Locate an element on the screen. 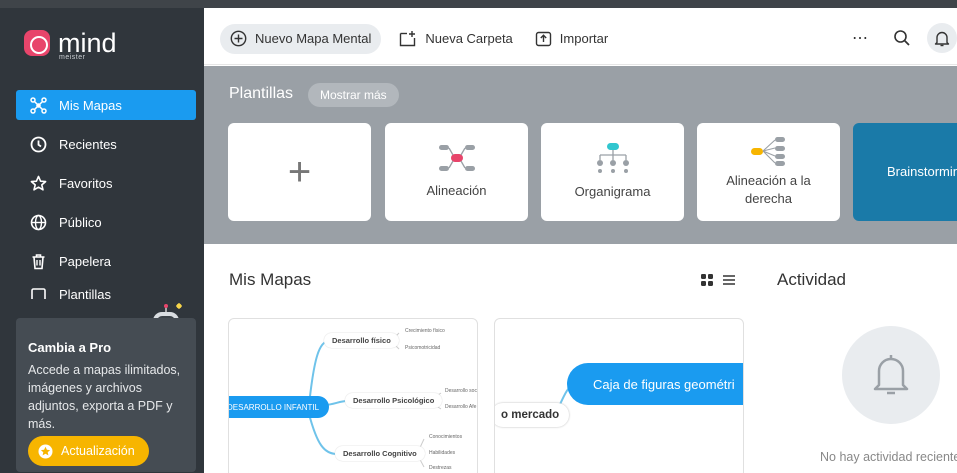 The height and width of the screenshot is (473, 957). sidebar-item-plantillas: Plantillas is located at coordinates (106, 292).